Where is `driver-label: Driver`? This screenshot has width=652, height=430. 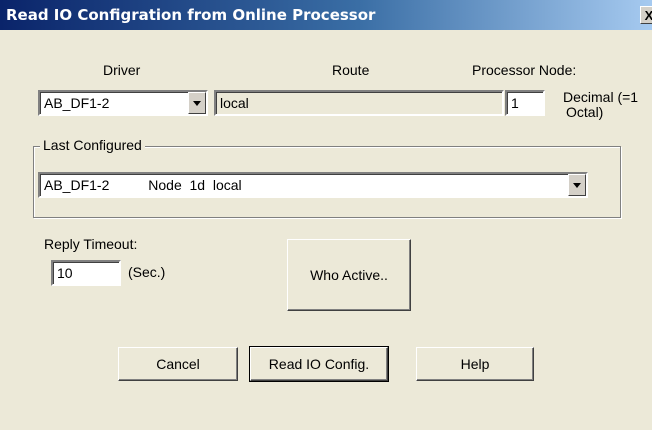 driver-label: Driver is located at coordinates (122, 70).